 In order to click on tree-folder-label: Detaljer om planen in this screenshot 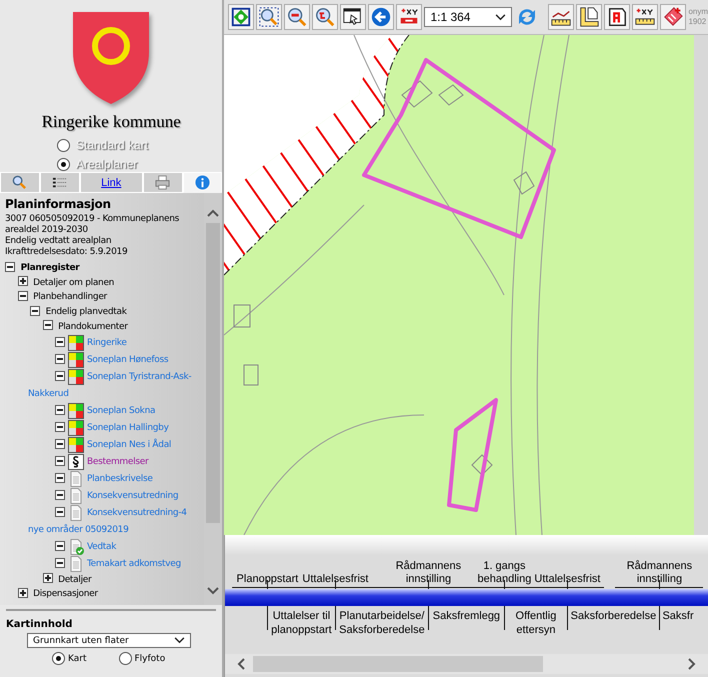, I will do `click(73, 283)`.